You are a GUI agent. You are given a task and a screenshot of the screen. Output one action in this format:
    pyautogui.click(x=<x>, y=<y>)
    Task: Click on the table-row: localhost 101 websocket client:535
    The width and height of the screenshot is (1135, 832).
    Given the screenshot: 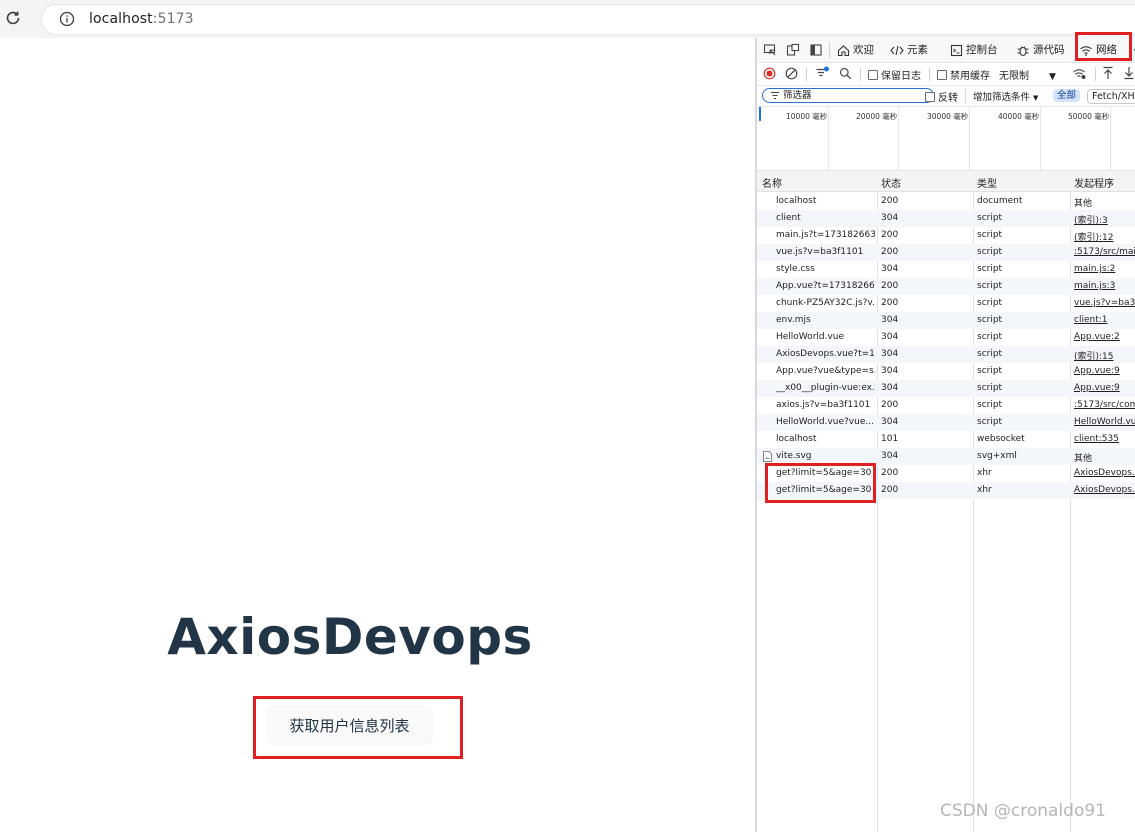 What is the action you would take?
    pyautogui.click(x=946, y=439)
    